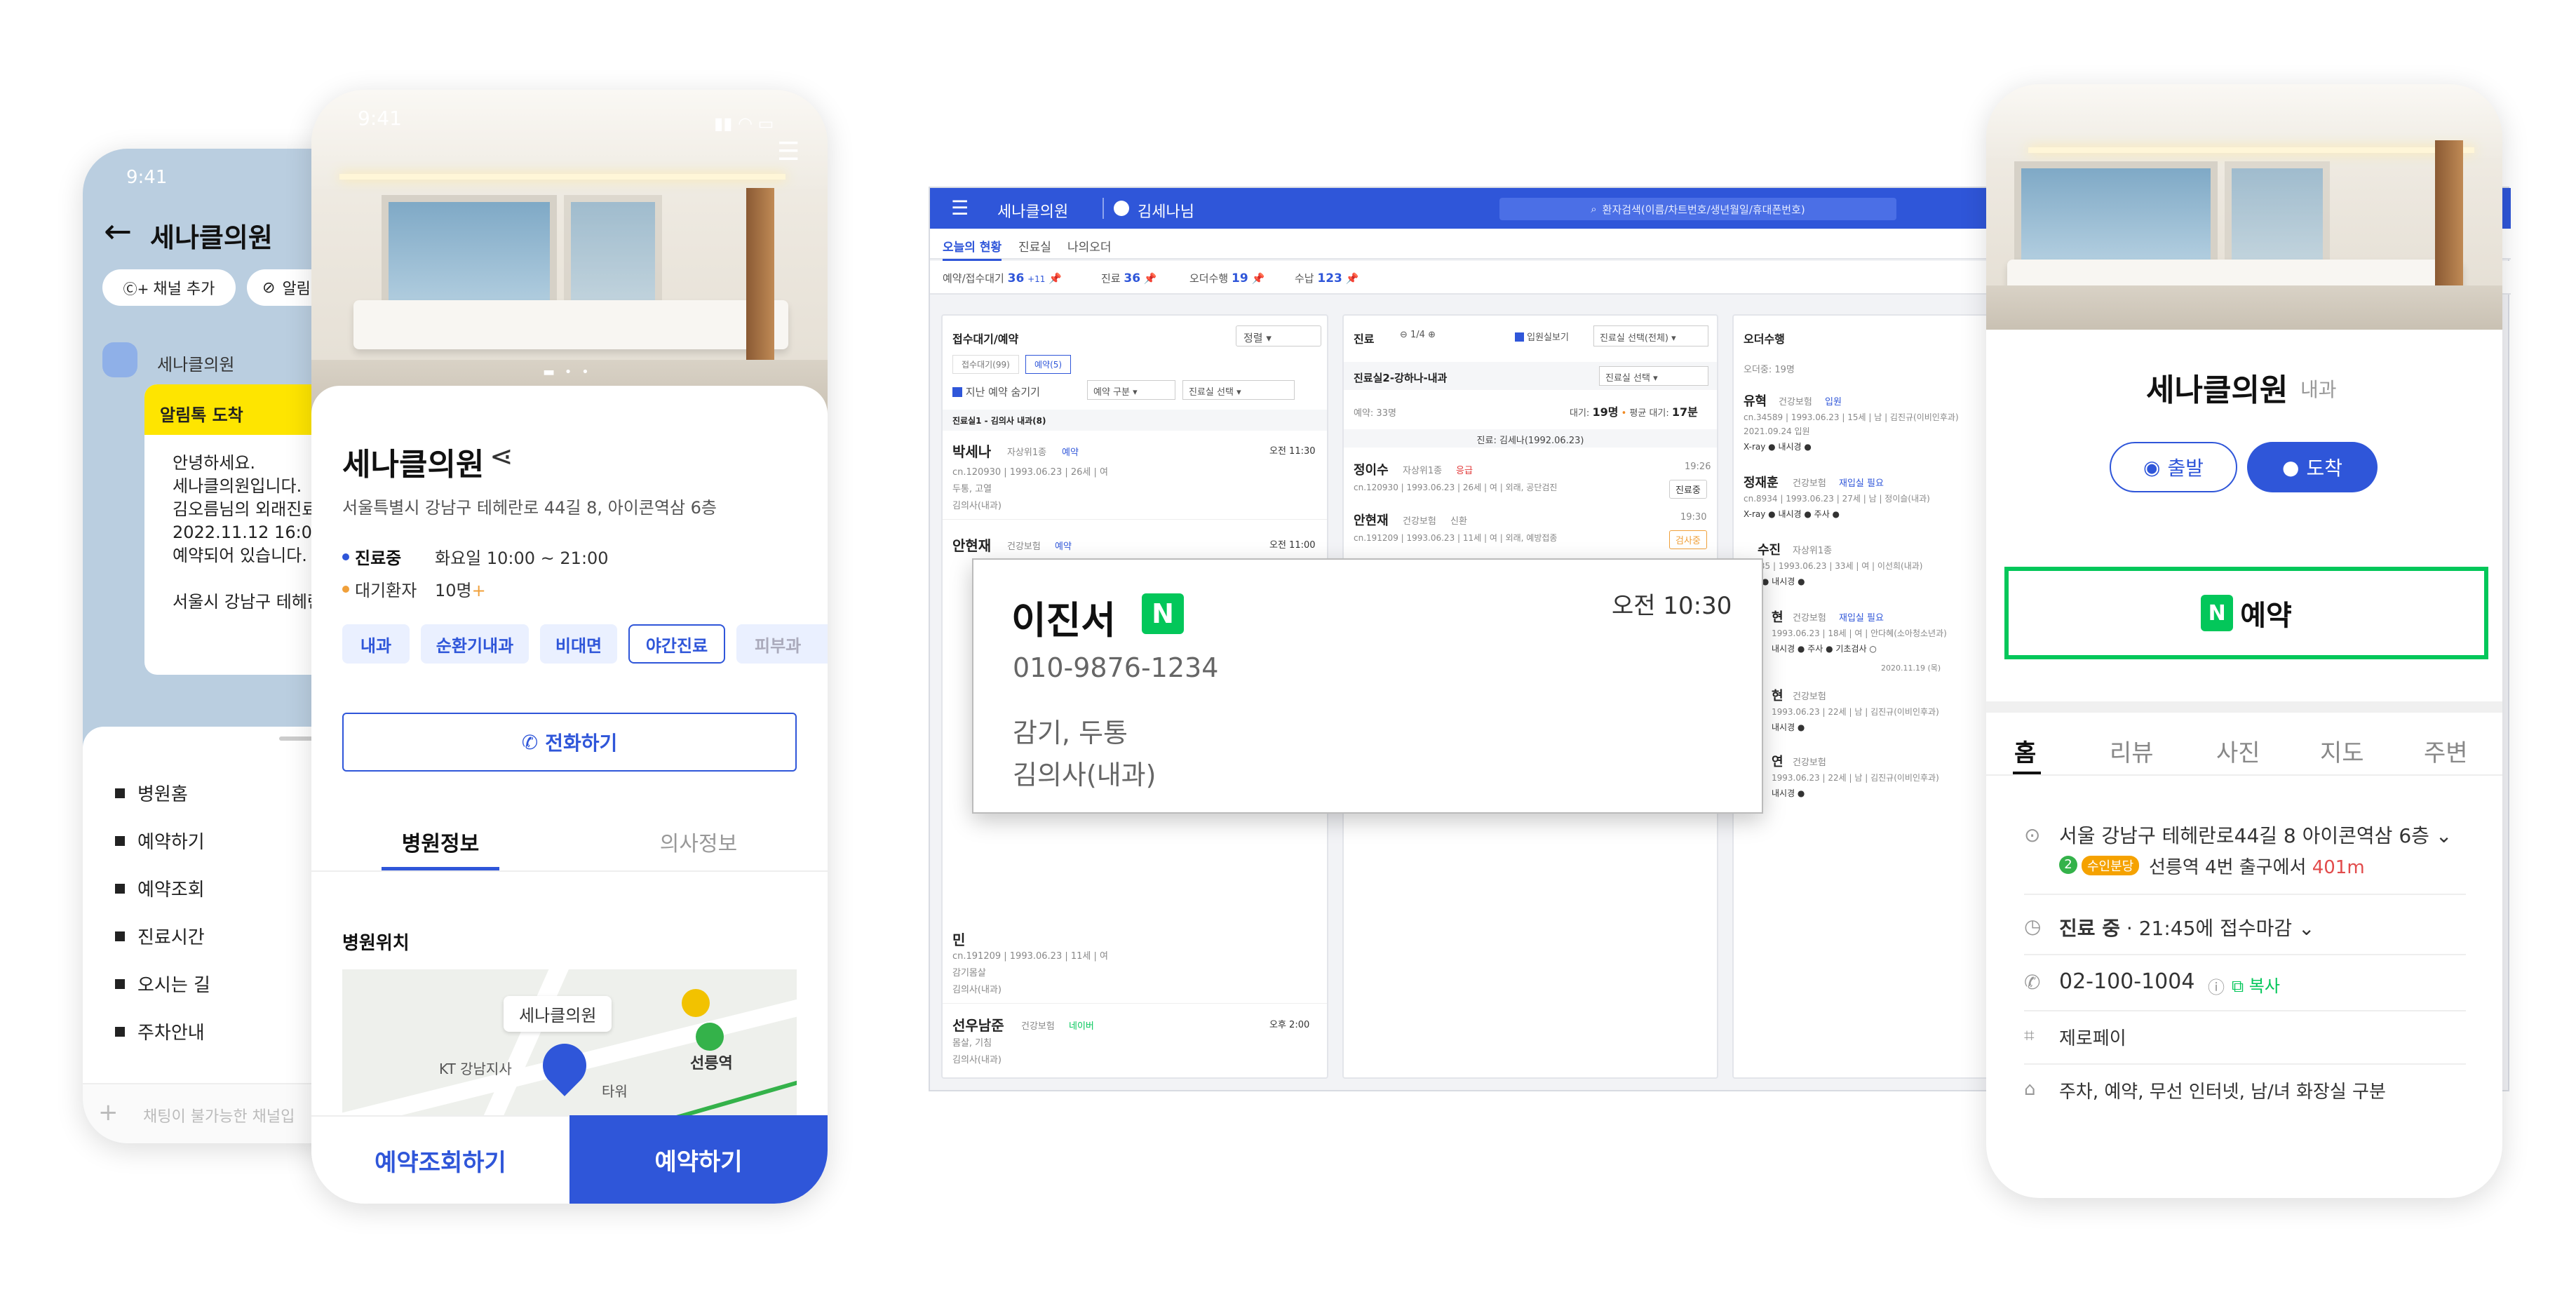  I want to click on payment-text: 제로페이, so click(2092, 1038).